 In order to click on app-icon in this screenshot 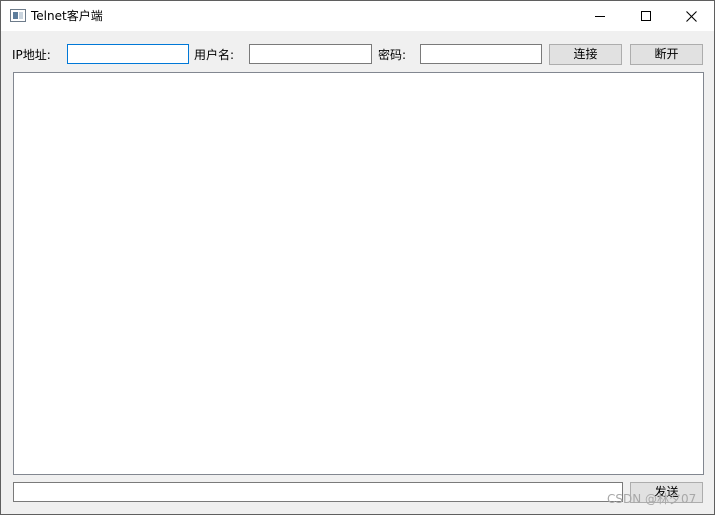, I will do `click(18, 15)`.